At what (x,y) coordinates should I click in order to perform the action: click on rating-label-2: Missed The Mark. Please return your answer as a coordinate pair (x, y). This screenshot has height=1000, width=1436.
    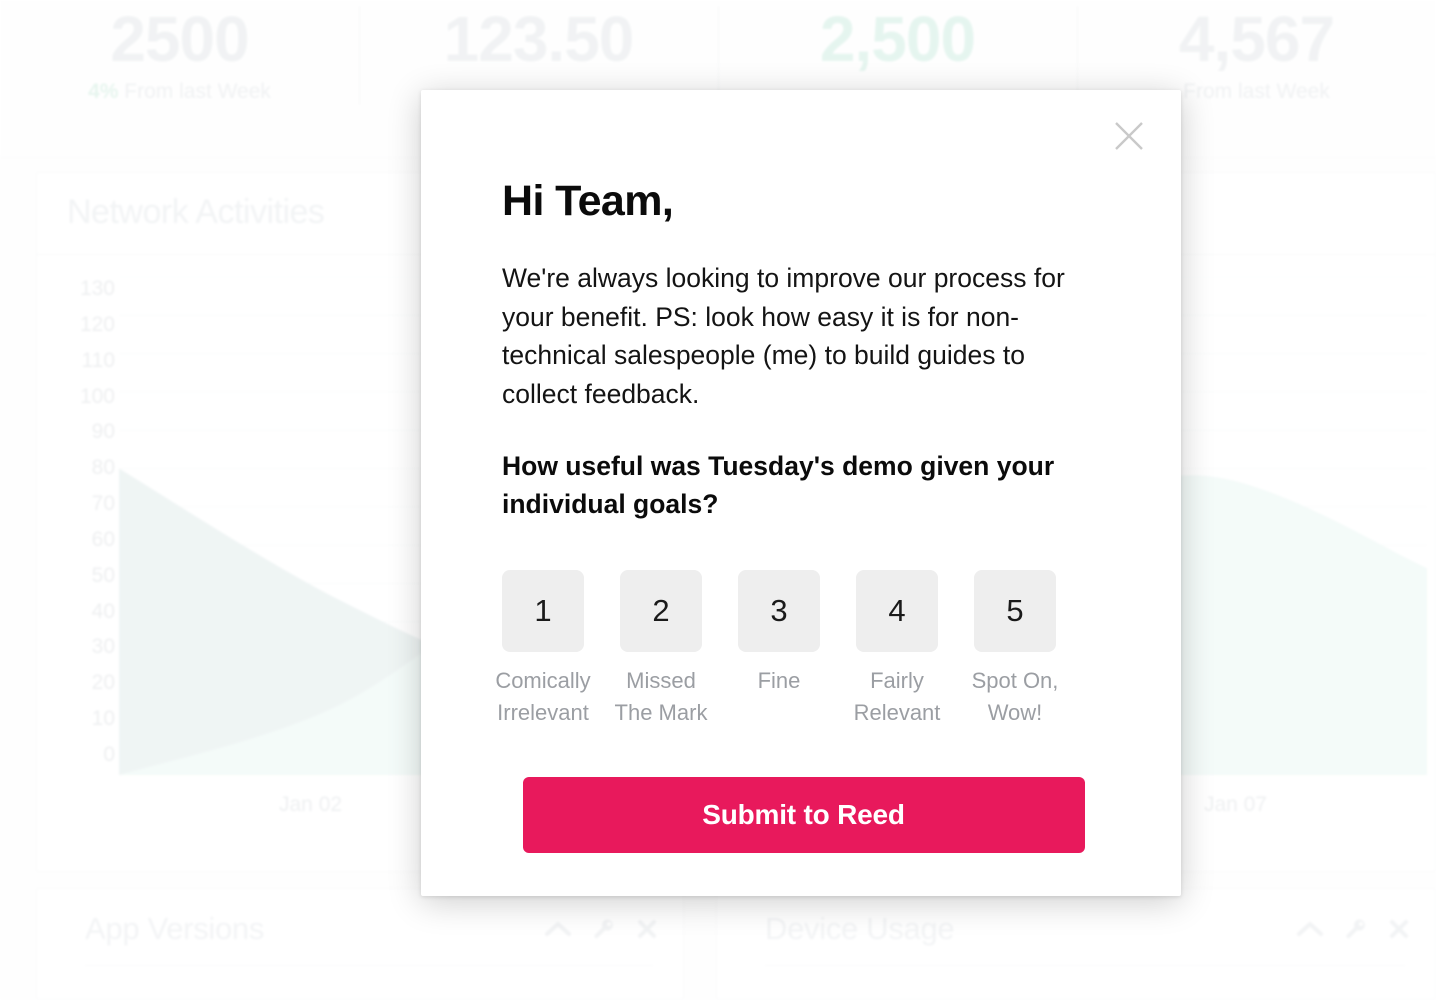
    Looking at the image, I should click on (661, 696).